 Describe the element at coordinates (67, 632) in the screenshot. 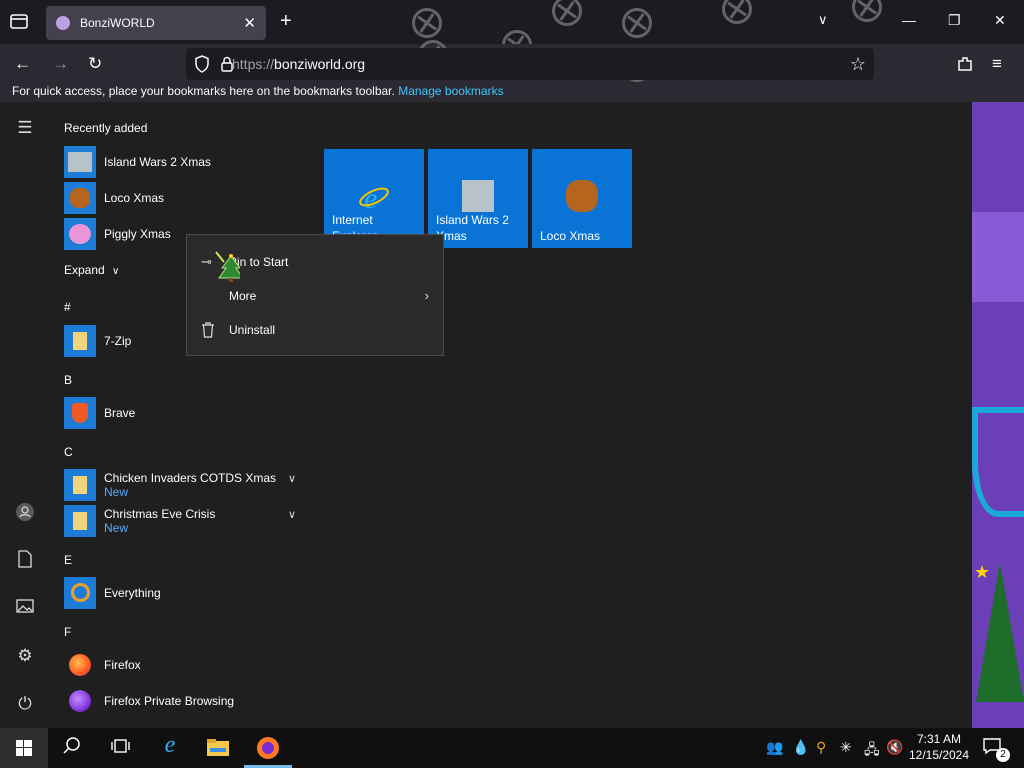

I see `group-letter: F` at that location.